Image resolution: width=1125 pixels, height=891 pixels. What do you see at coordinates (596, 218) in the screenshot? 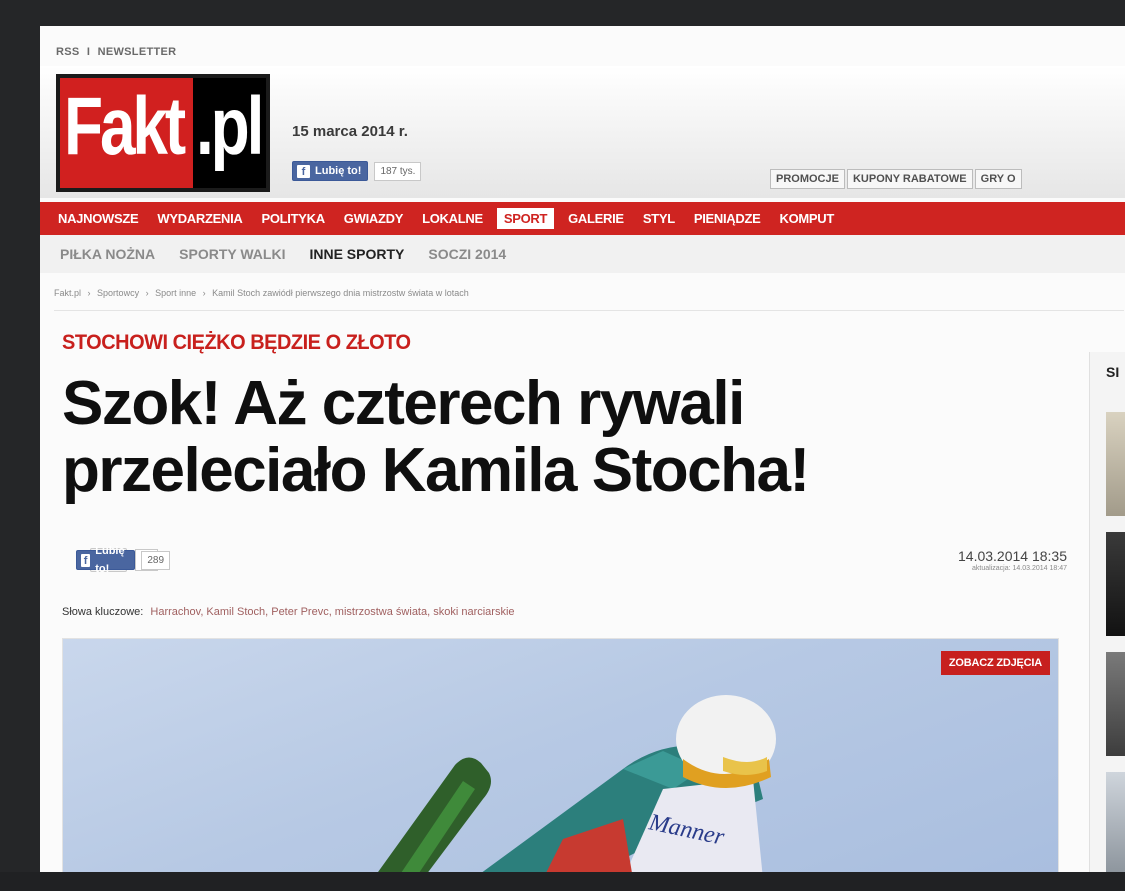
I see `nav-item-galerie: GALERIE` at bounding box center [596, 218].